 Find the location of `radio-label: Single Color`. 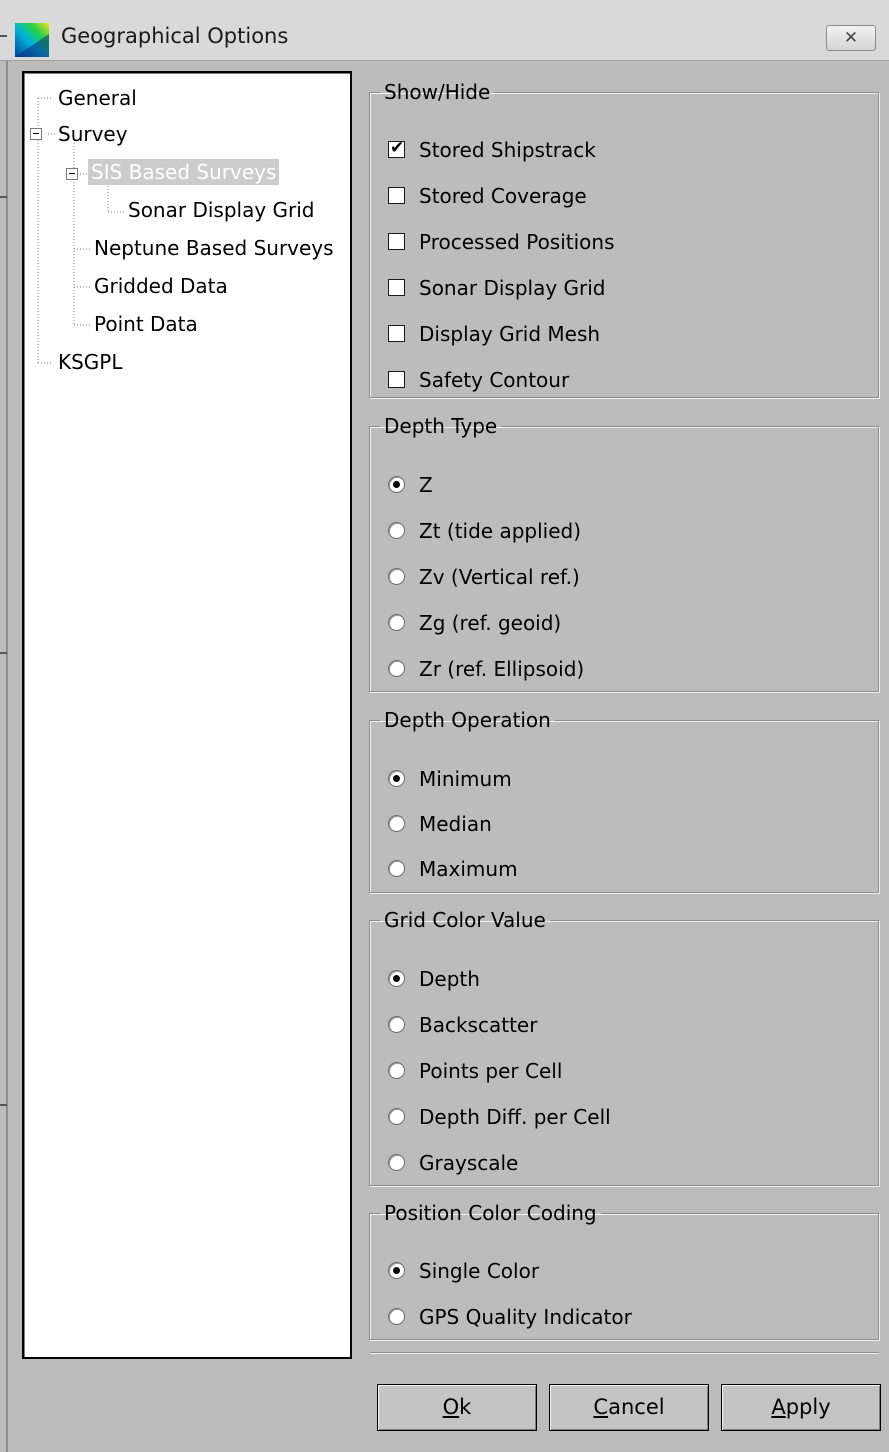

radio-label: Single Color is located at coordinates (479, 1271).